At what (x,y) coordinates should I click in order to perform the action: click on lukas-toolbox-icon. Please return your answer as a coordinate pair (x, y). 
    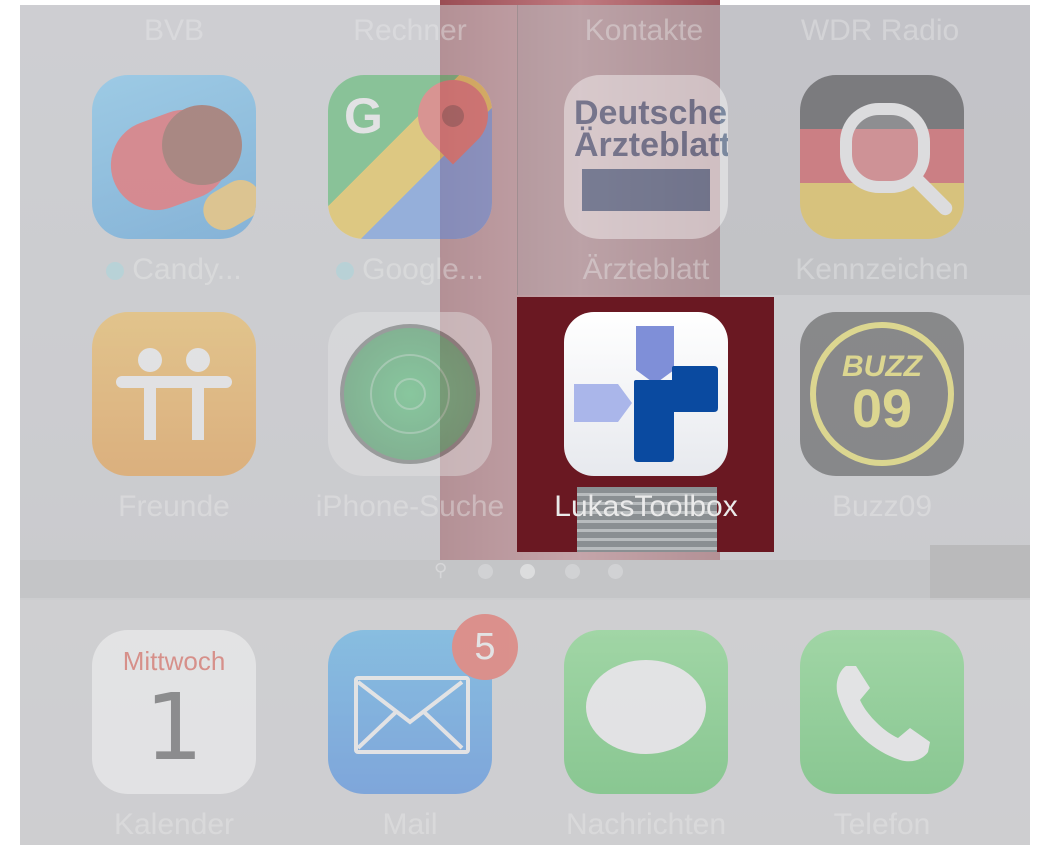
    Looking at the image, I should click on (646, 394).